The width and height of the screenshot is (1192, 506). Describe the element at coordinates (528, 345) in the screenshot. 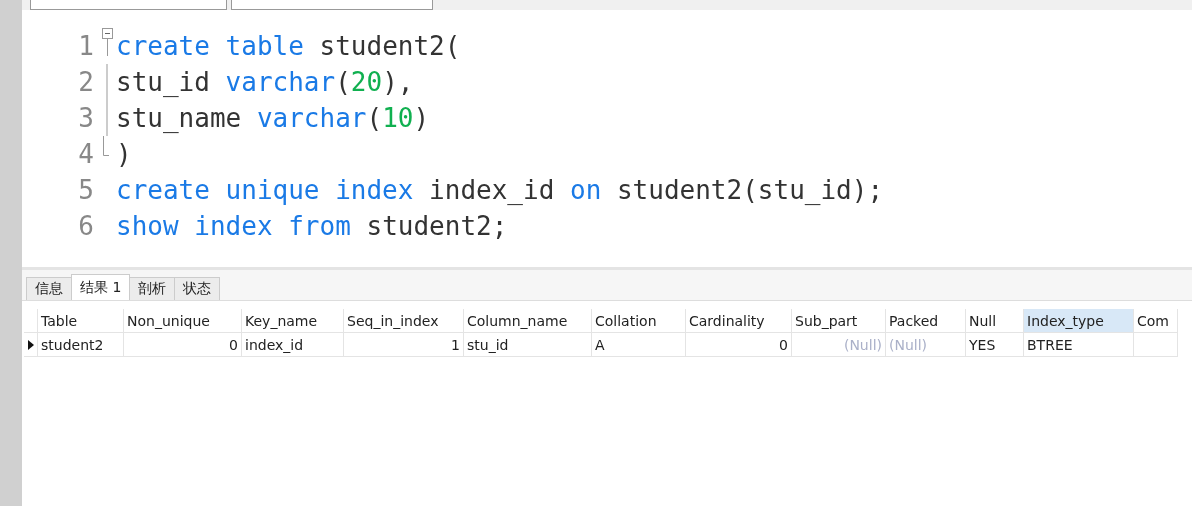

I see `table-cell: stu_id` at that location.